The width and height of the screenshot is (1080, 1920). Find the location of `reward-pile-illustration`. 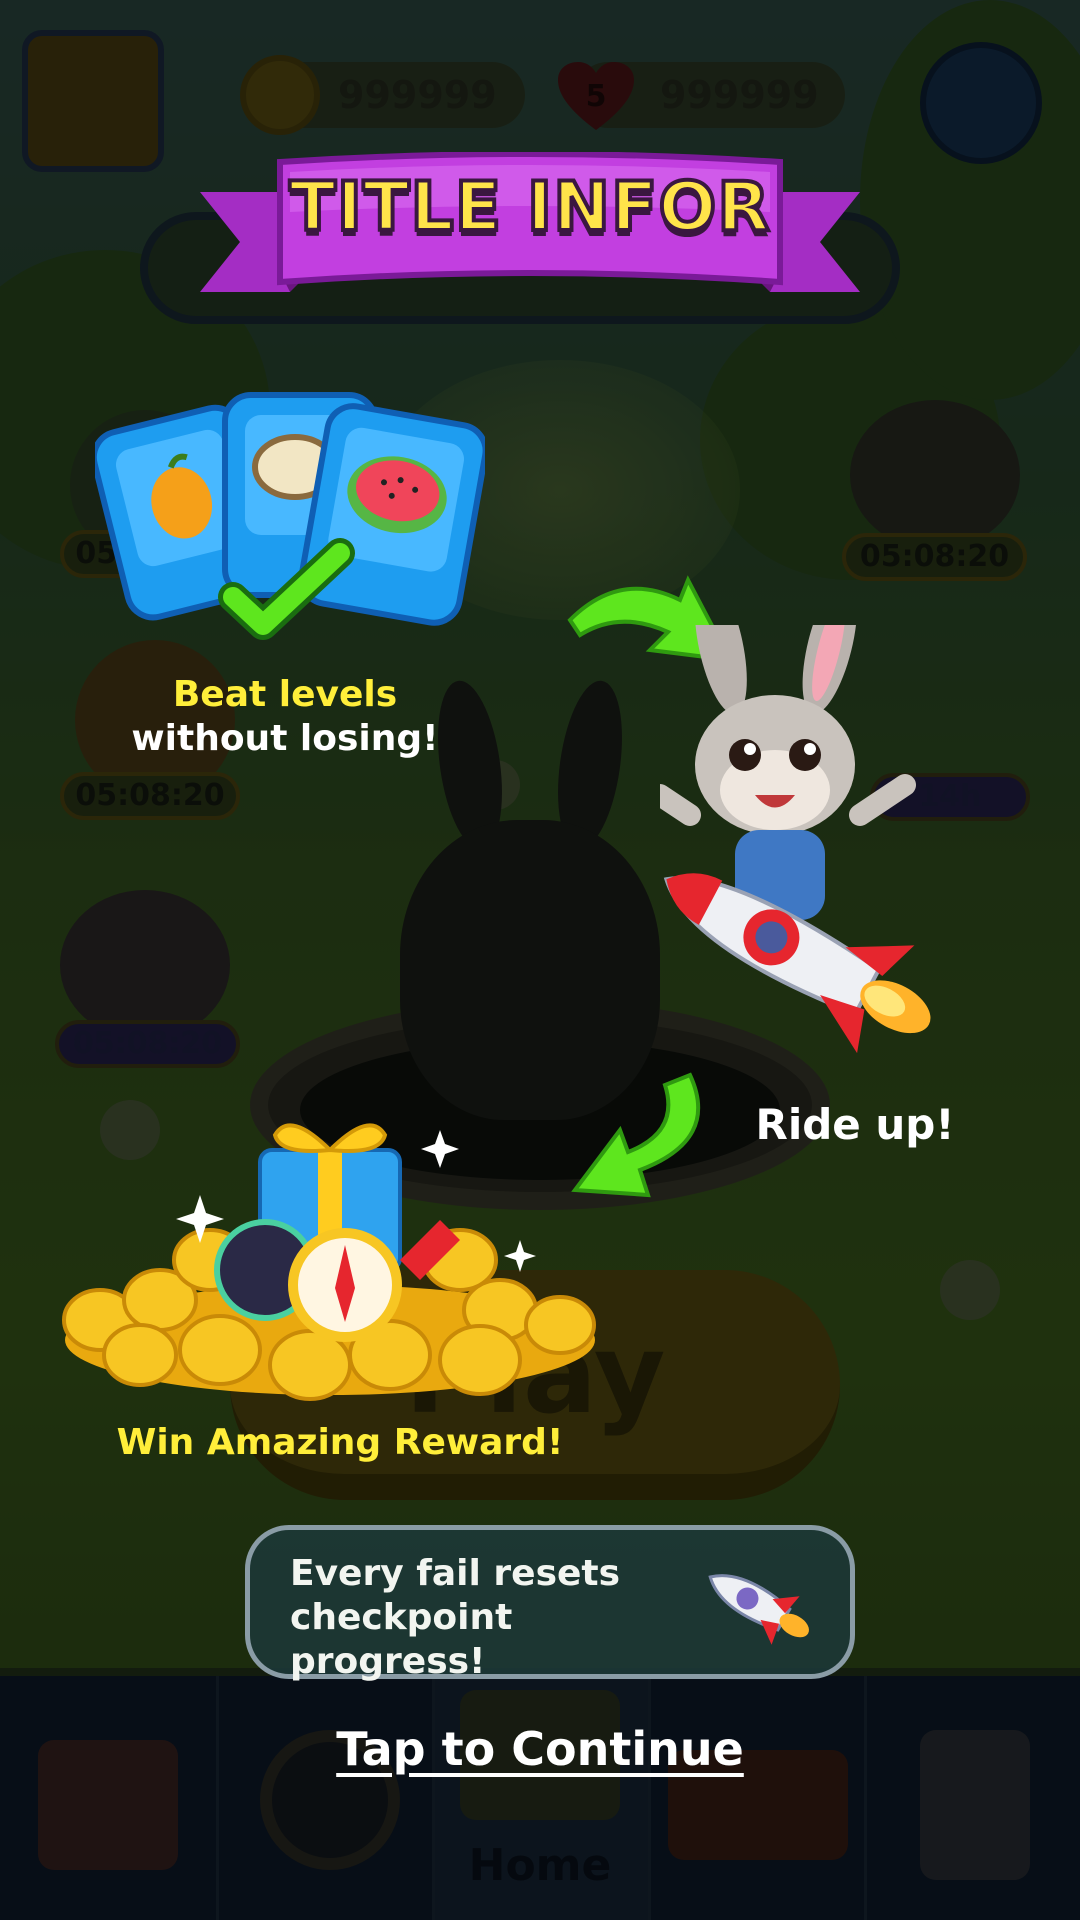

reward-pile-illustration is located at coordinates (329, 1262).